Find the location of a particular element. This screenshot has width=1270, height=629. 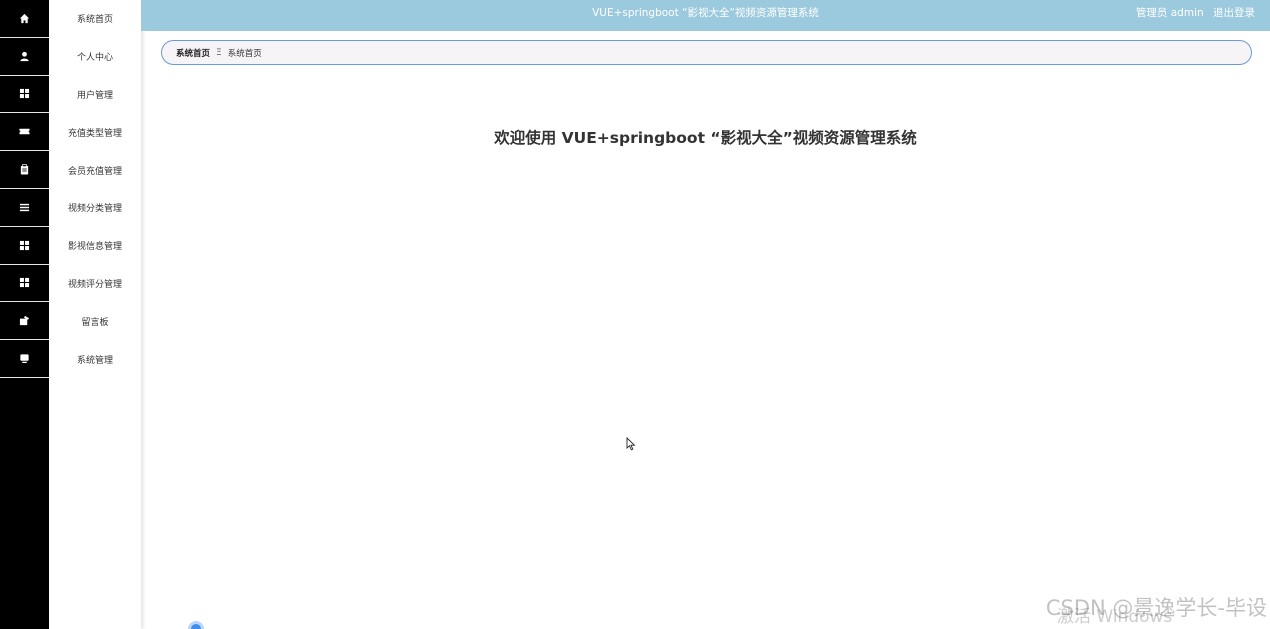

ticket-icon is located at coordinates (24, 132).